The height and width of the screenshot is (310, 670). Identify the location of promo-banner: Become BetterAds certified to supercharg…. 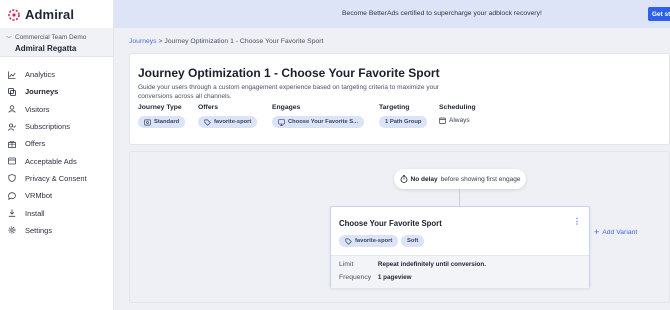
(392, 14).